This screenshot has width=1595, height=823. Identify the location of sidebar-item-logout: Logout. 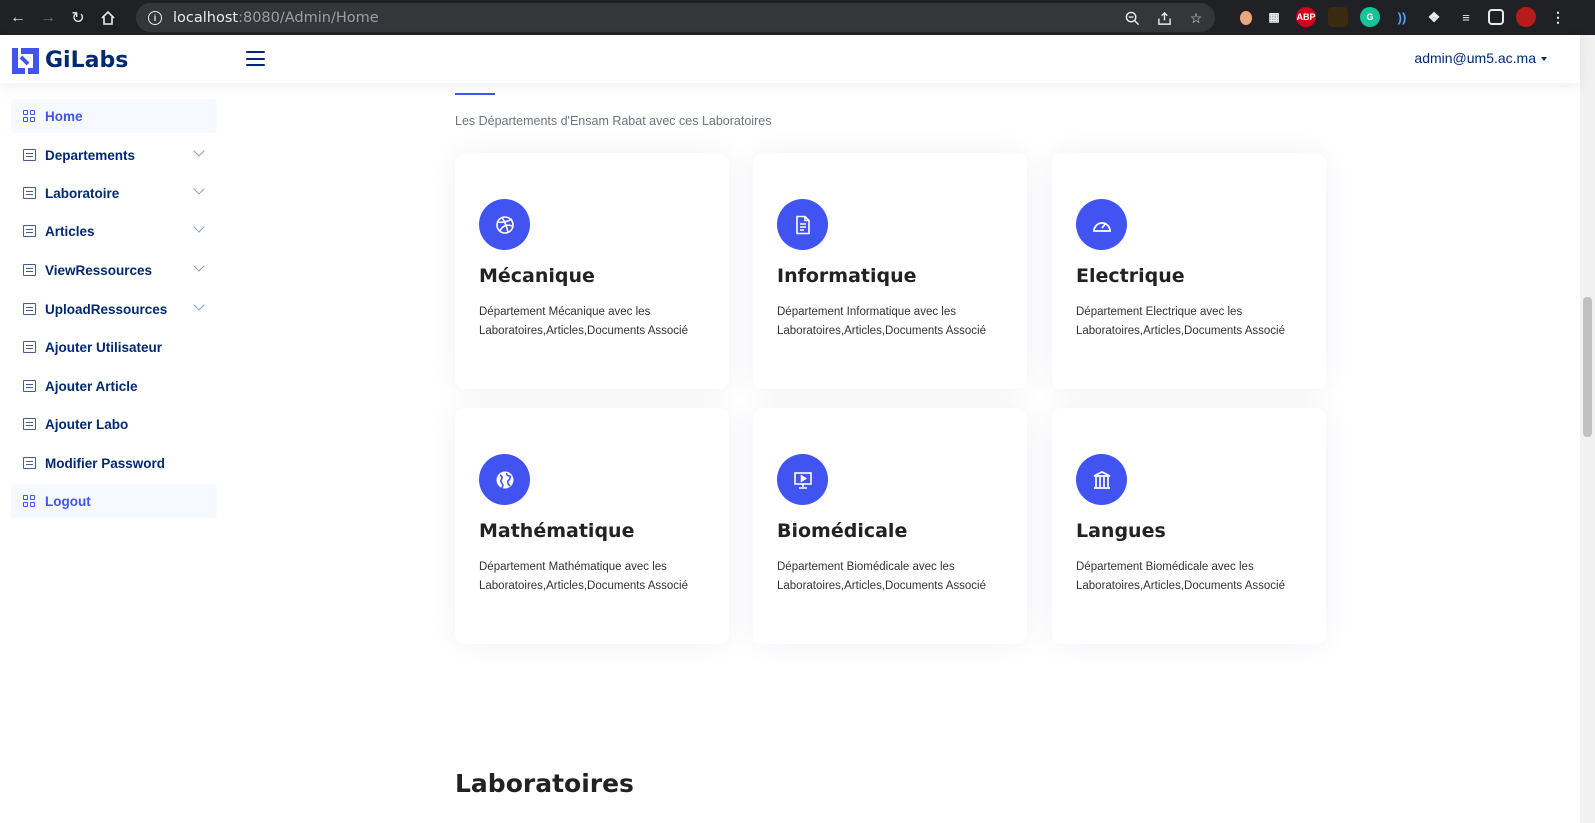
(114, 501).